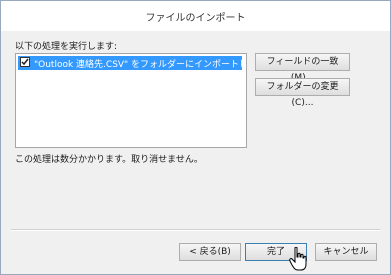 This screenshot has height=275, width=391. Describe the element at coordinates (66, 47) in the screenshot. I see `actions-prompt-label: 以下の処理を実行します:` at that location.